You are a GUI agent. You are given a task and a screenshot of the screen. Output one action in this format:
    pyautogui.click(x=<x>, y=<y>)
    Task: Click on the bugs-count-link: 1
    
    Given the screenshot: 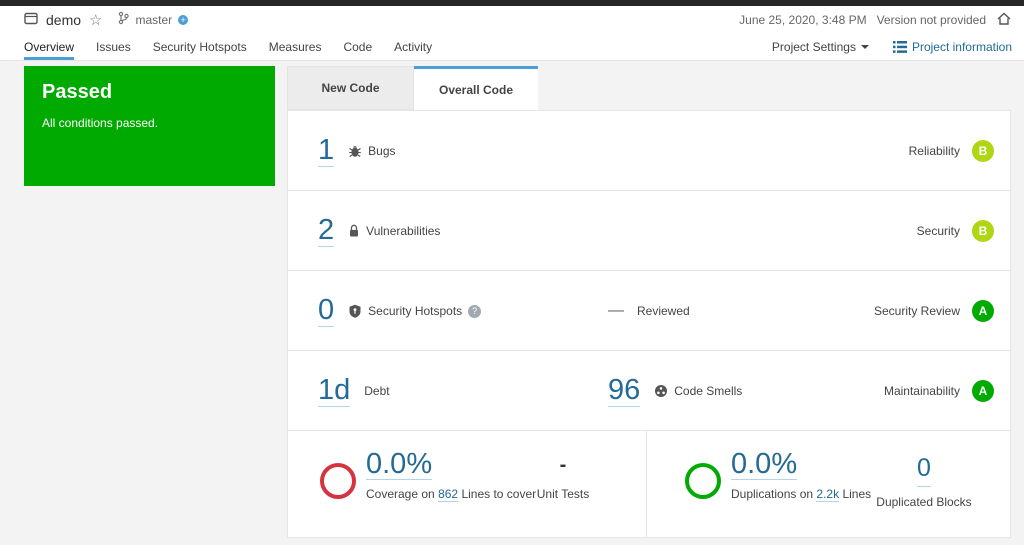 What is the action you would take?
    pyautogui.click(x=326, y=151)
    